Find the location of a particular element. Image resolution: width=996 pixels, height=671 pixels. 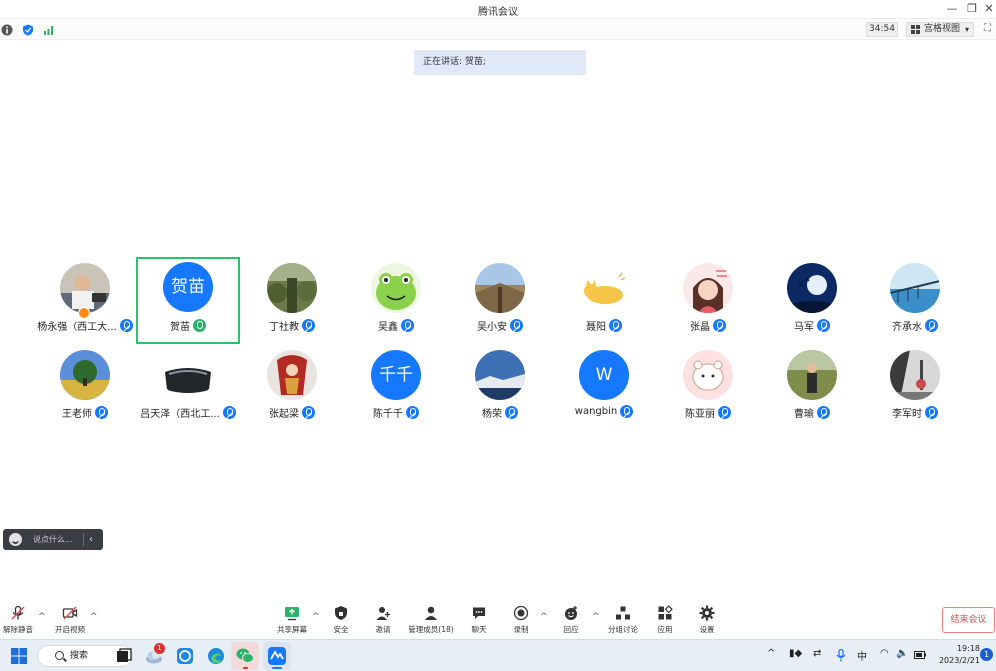

emoji-icon is located at coordinates (15, 539).